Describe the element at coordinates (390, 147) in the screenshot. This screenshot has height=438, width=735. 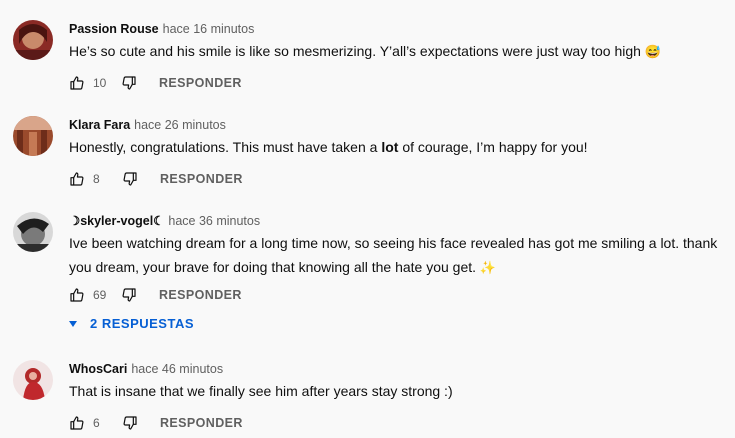
I see `comment-body-bold: lot` at that location.